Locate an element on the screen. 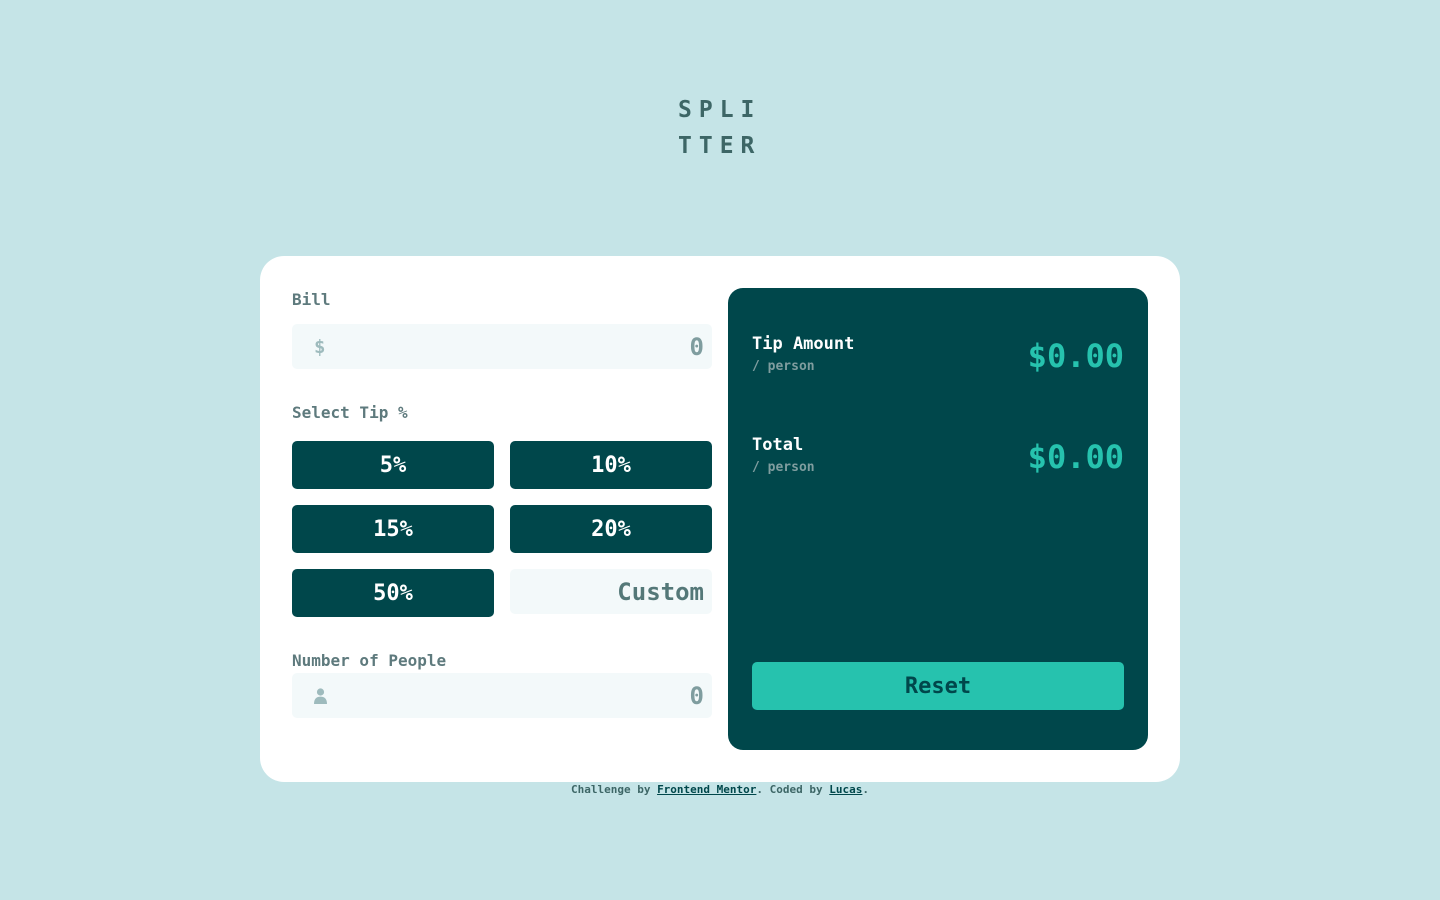  bill-field: $ is located at coordinates (502, 346).